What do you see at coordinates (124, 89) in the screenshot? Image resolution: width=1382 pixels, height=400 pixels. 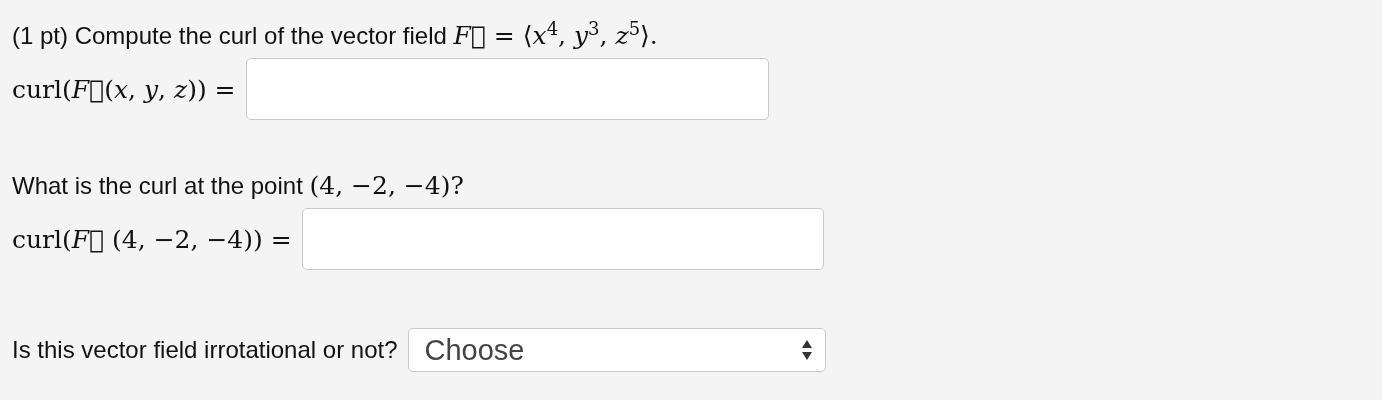 I see `curl-label: curl(F⃗(x, y, z)) =` at bounding box center [124, 89].